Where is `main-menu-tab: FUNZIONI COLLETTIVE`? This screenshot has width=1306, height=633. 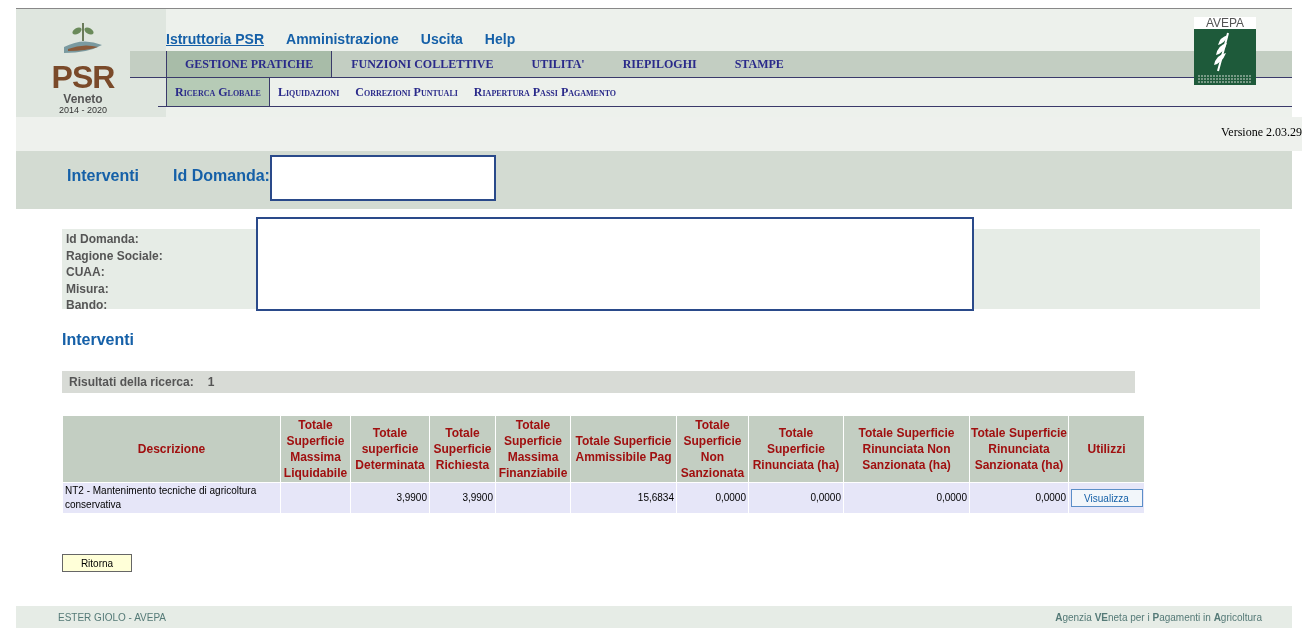
main-menu-tab: FUNZIONI COLLETTIVE is located at coordinates (422, 64).